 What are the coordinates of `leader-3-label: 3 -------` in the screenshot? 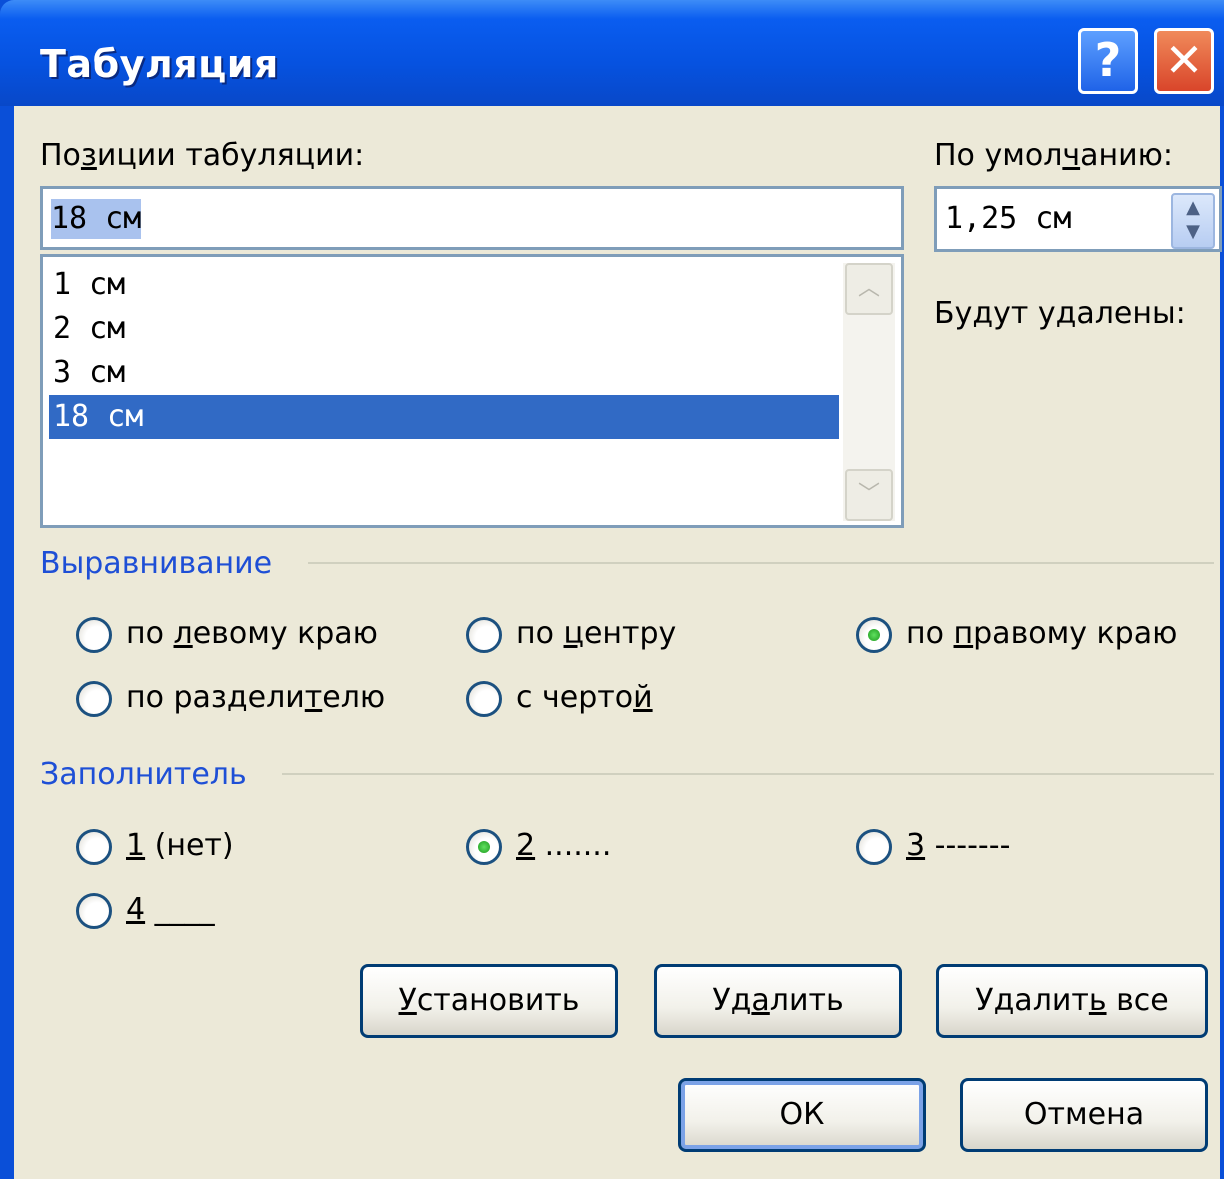 It's located at (958, 845).